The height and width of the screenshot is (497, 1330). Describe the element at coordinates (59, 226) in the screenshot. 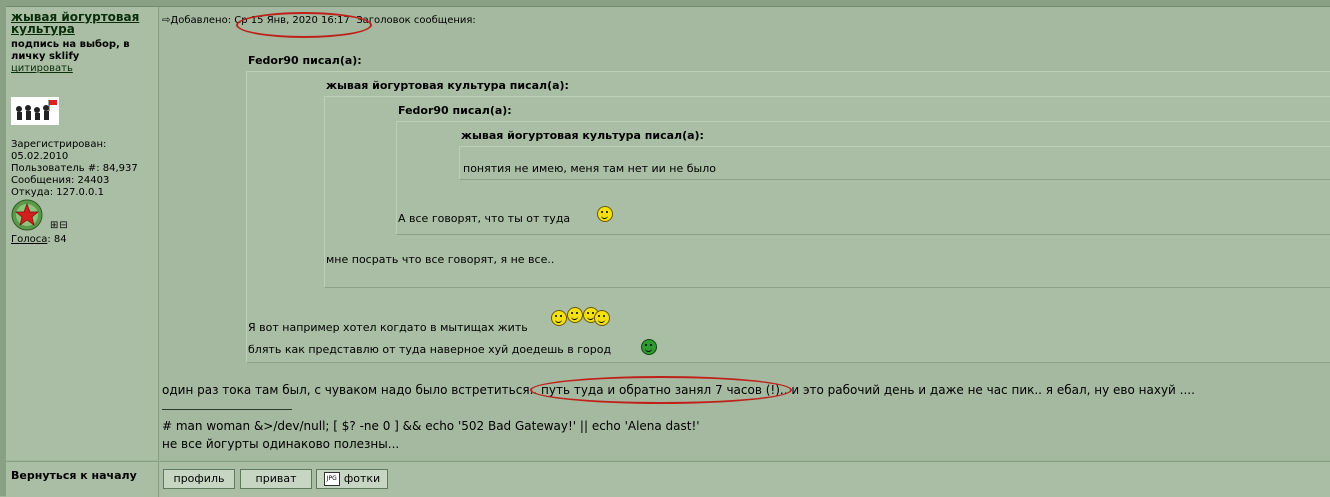

I see `plus-minus-icon: ⊞⊟` at that location.